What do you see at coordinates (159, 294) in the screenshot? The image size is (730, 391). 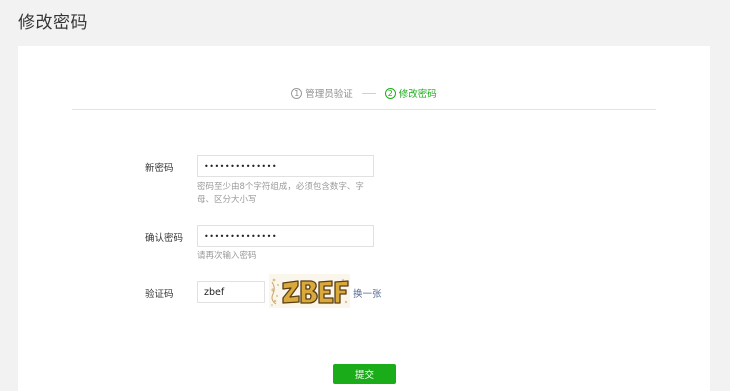 I see `captcha-label: 验证码` at bounding box center [159, 294].